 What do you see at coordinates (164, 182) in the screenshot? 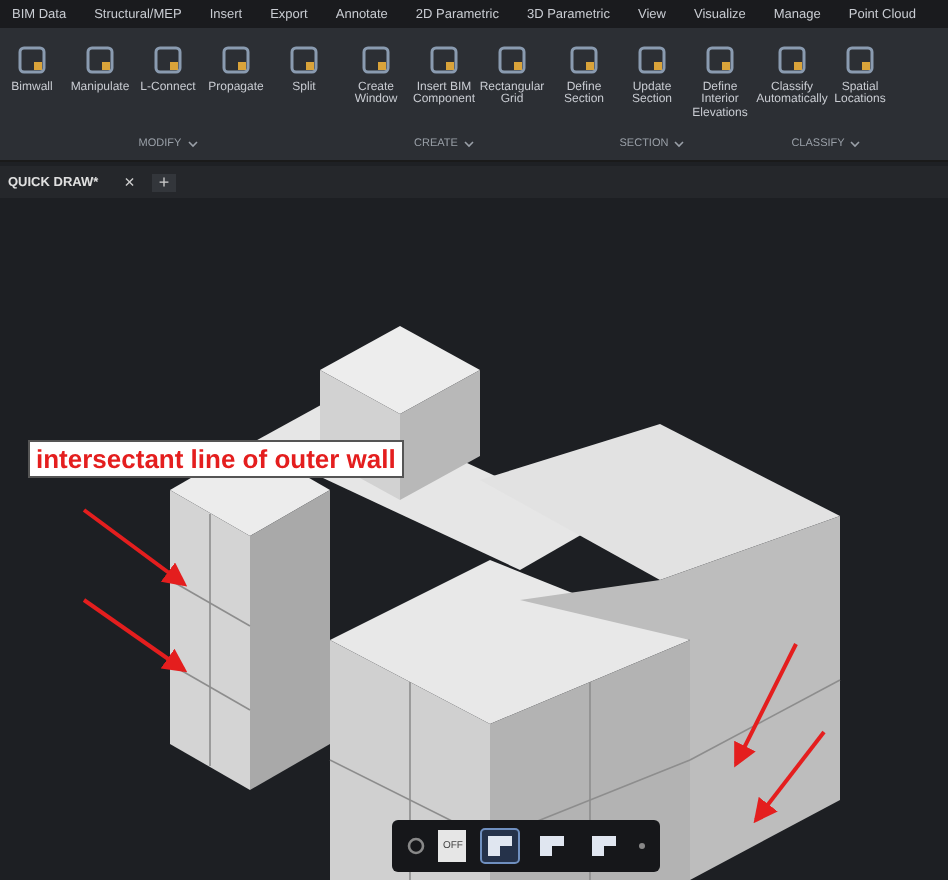
I see `new-tab-button: +` at bounding box center [164, 182].